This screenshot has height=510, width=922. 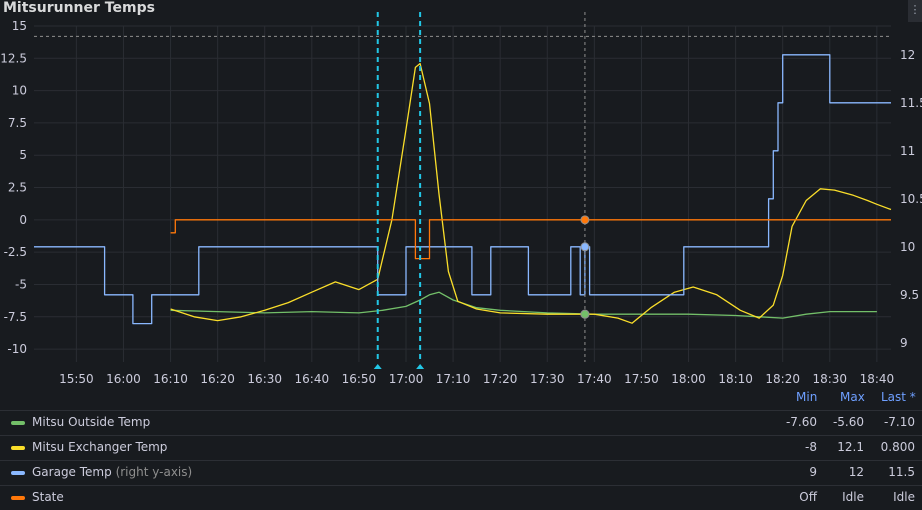 What do you see at coordinates (48, 497) in the screenshot?
I see `legend-series-name: State` at bounding box center [48, 497].